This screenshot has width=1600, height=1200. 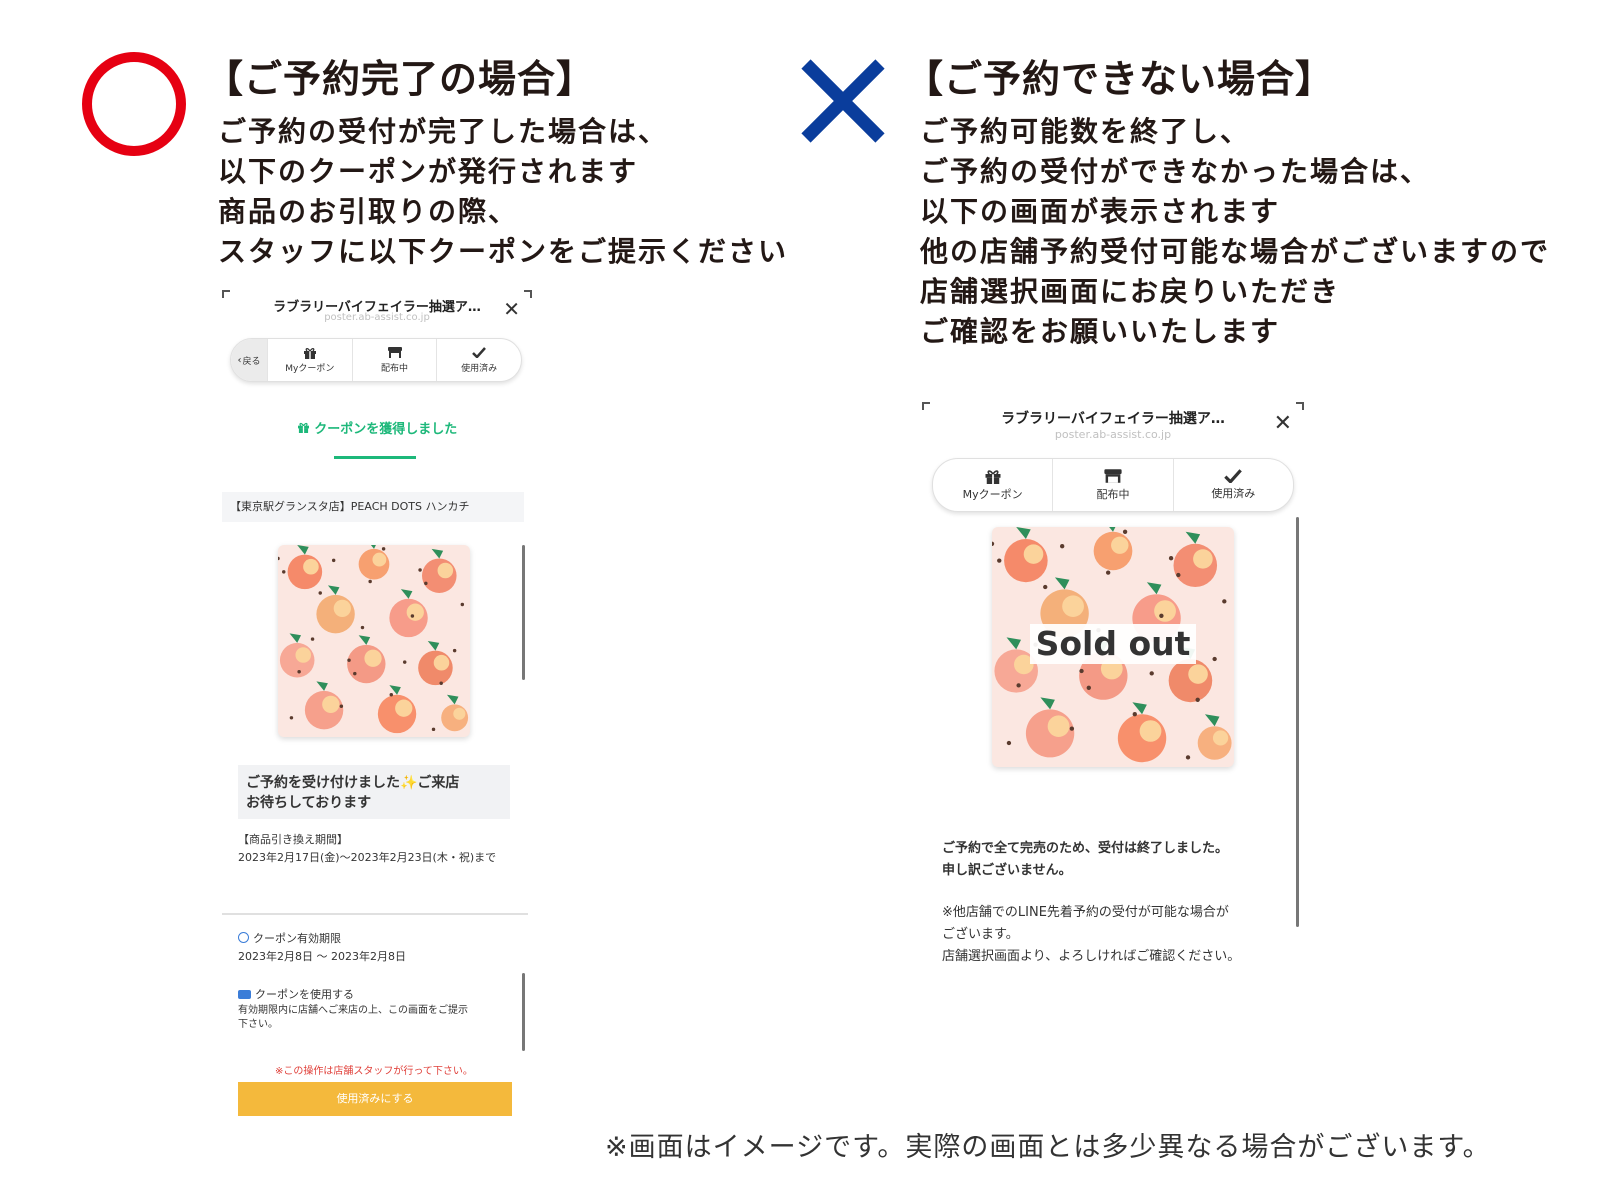 I want to click on failure-title: 【ご予約できない場合】, so click(x=1120, y=79).